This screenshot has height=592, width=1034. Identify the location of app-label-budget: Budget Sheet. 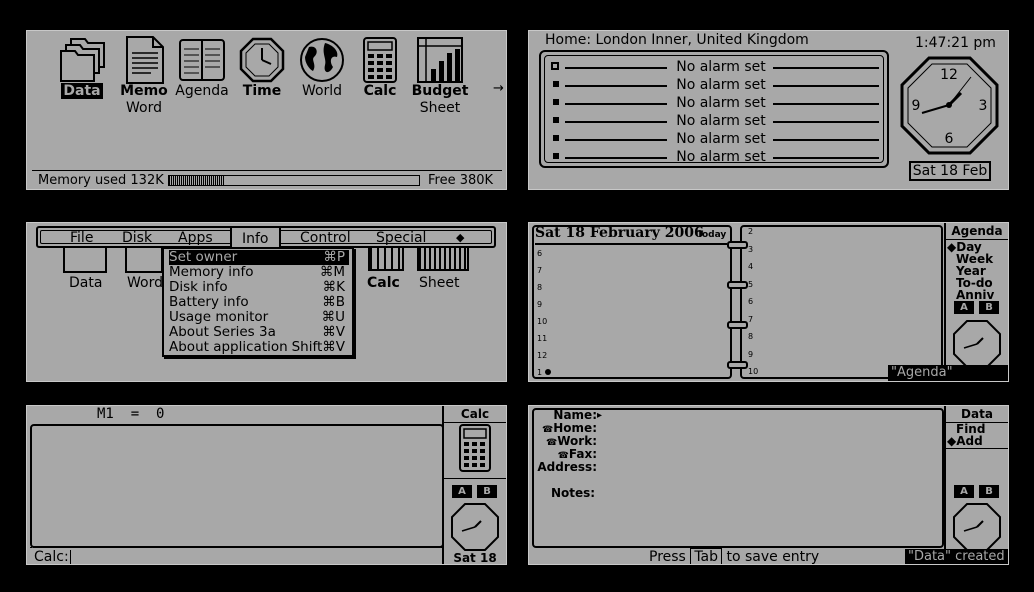
(440, 100).